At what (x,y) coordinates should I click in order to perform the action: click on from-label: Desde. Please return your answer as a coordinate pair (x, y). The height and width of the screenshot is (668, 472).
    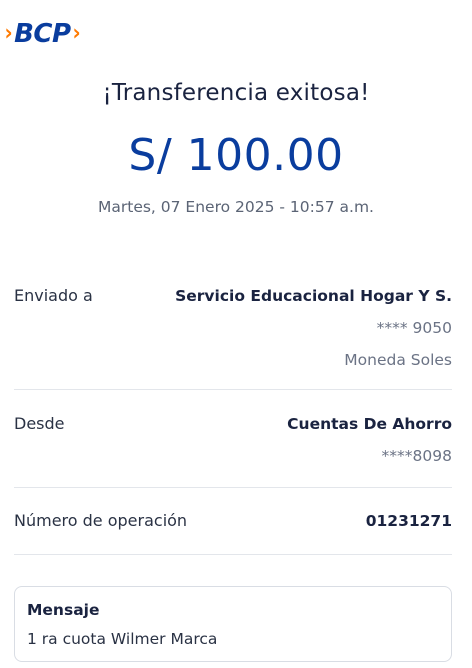
    Looking at the image, I should click on (39, 423).